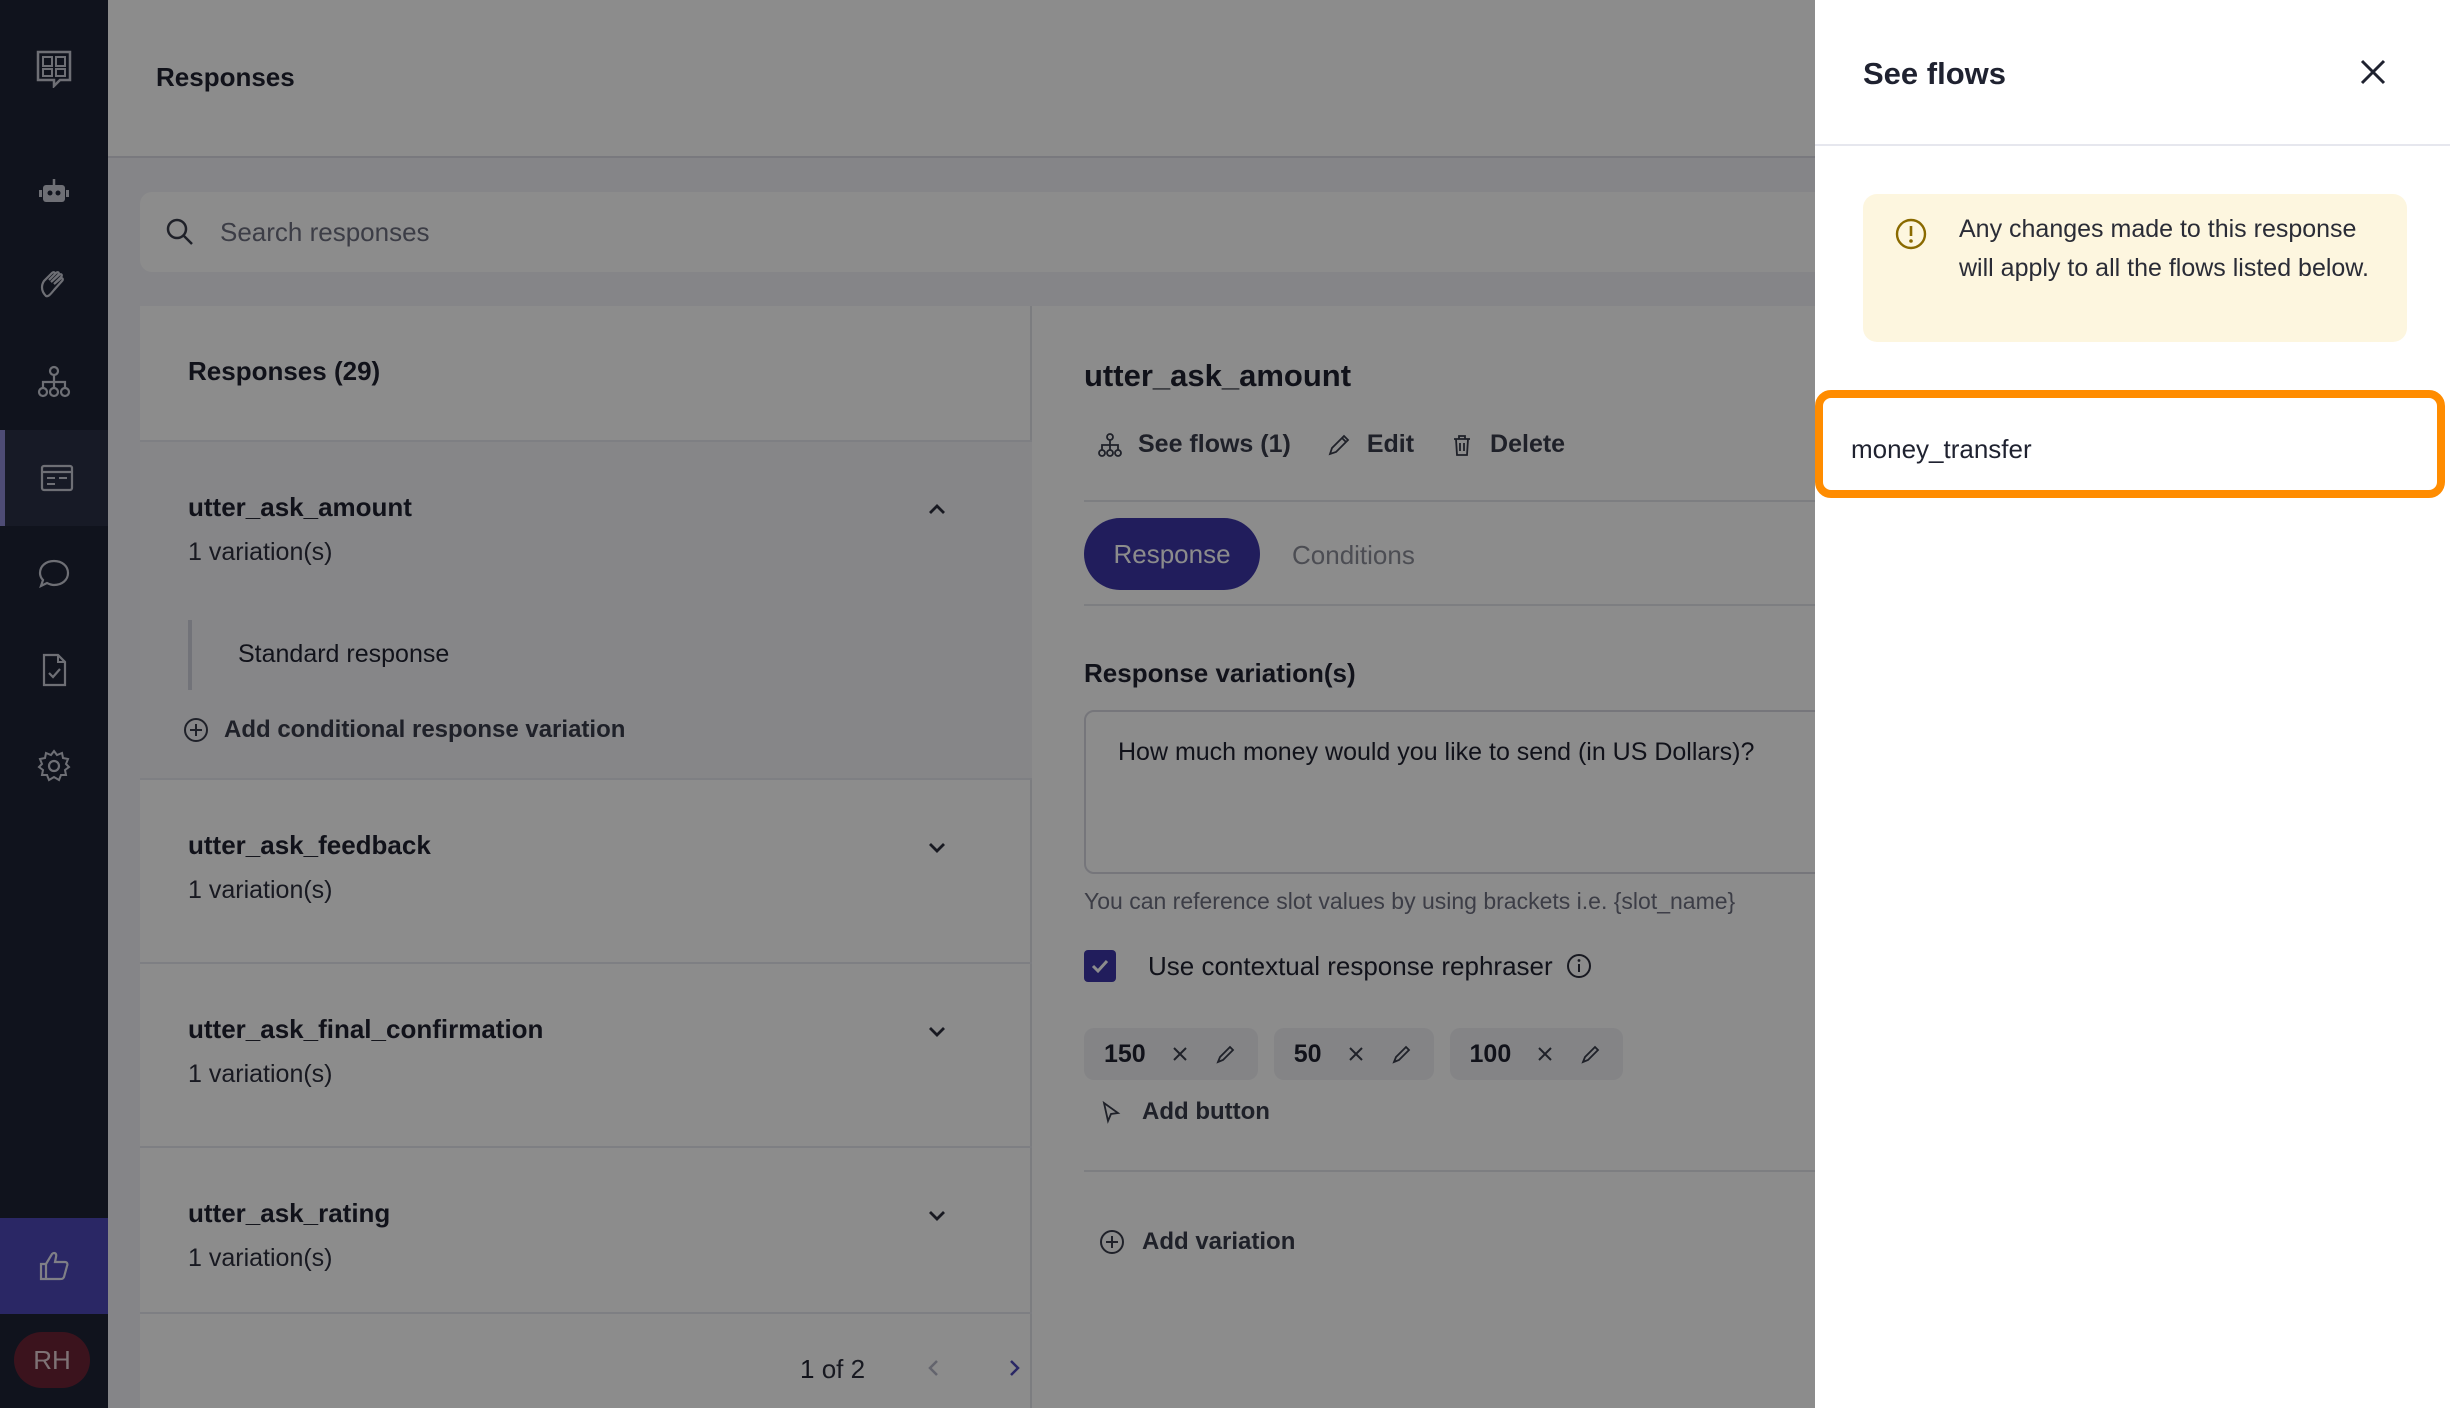 This screenshot has width=2450, height=1408. Describe the element at coordinates (1911, 234) in the screenshot. I see `alert-circle-icon` at that location.